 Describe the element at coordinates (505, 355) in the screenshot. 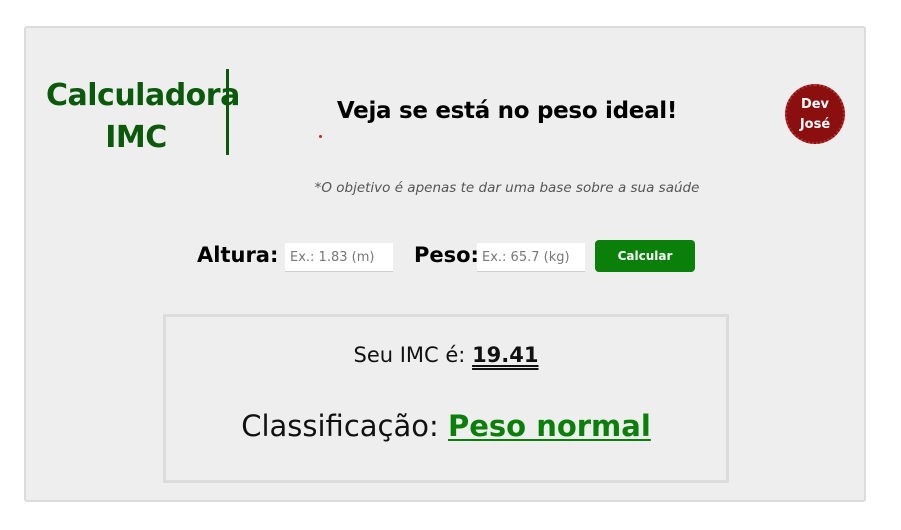

I see `imc-value: 19.41` at that location.